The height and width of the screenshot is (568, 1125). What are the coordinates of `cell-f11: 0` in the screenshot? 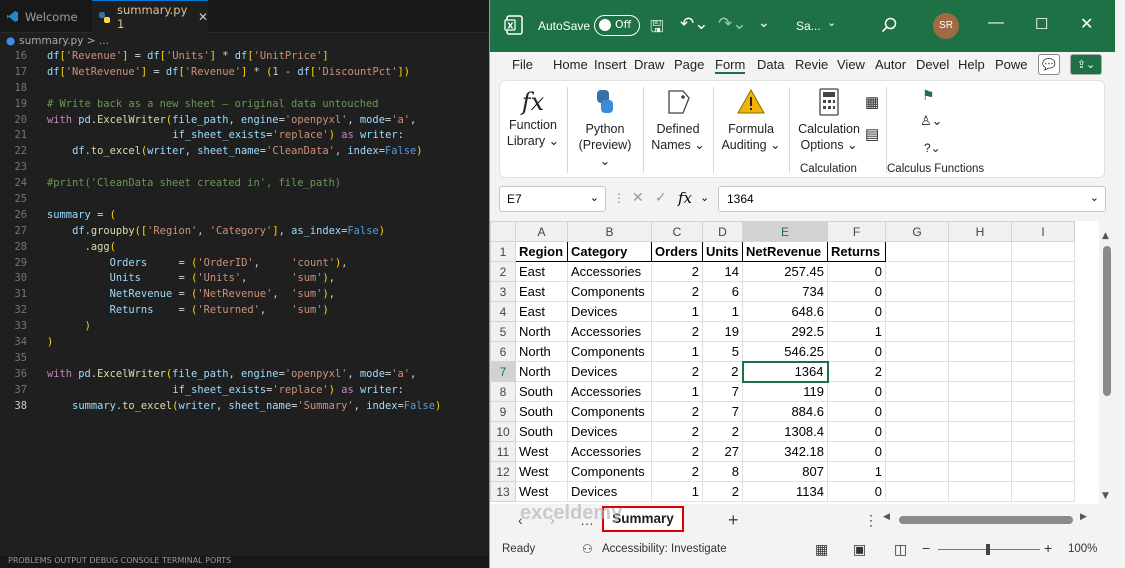 It's located at (856, 451).